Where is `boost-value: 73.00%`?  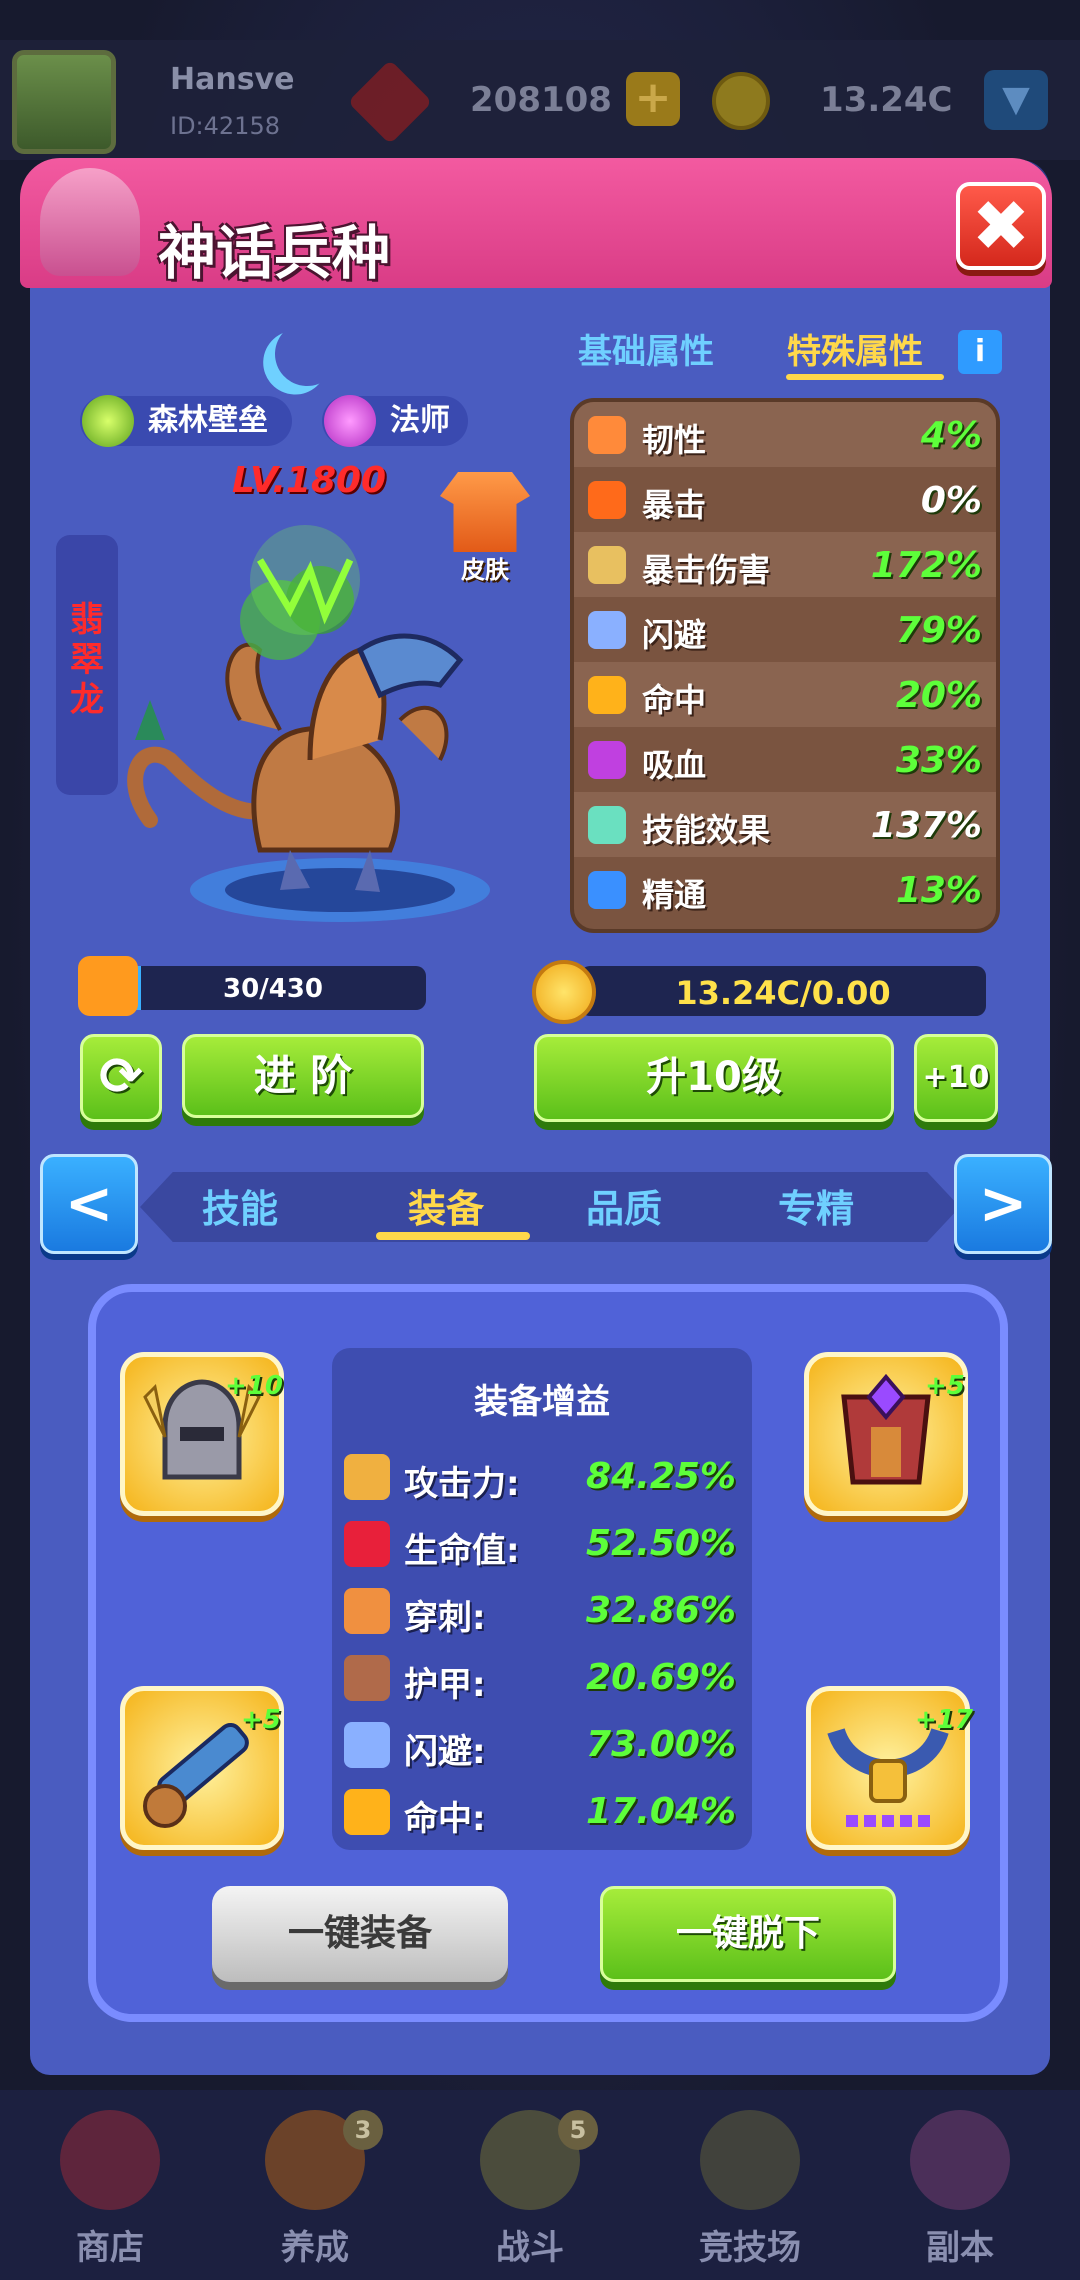
boost-value: 73.00% is located at coordinates (661, 1744).